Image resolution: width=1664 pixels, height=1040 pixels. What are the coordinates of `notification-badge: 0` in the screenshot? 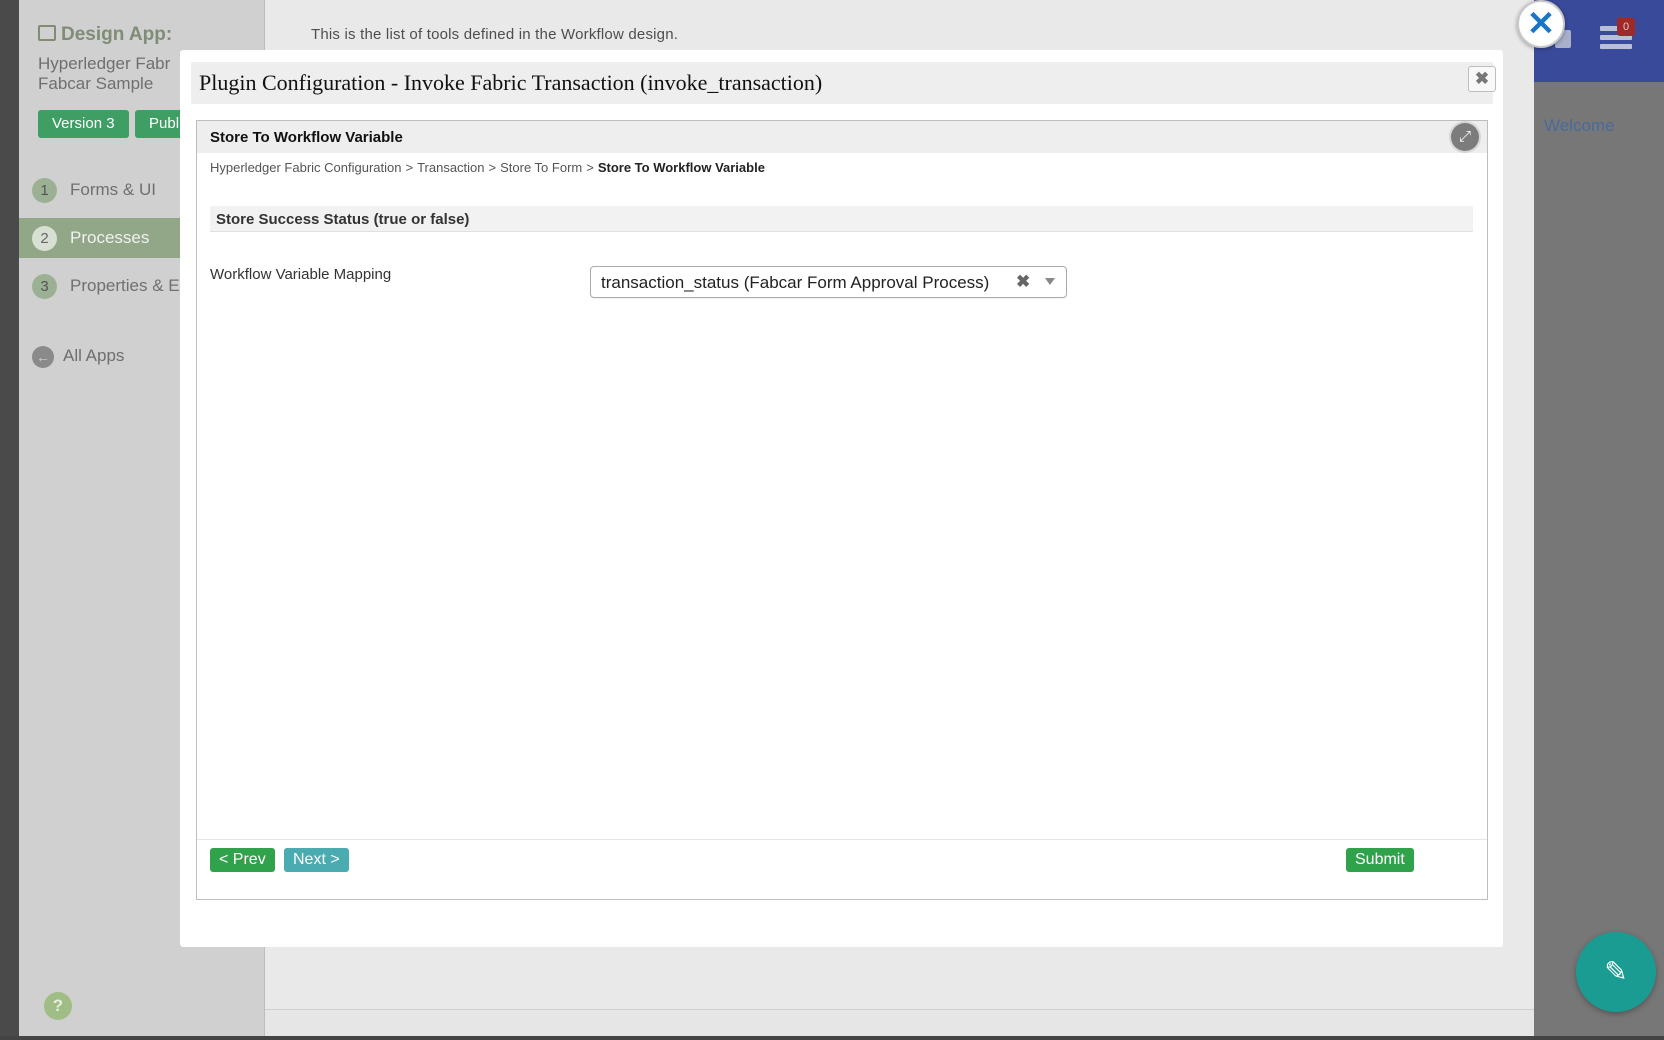 It's located at (1626, 27).